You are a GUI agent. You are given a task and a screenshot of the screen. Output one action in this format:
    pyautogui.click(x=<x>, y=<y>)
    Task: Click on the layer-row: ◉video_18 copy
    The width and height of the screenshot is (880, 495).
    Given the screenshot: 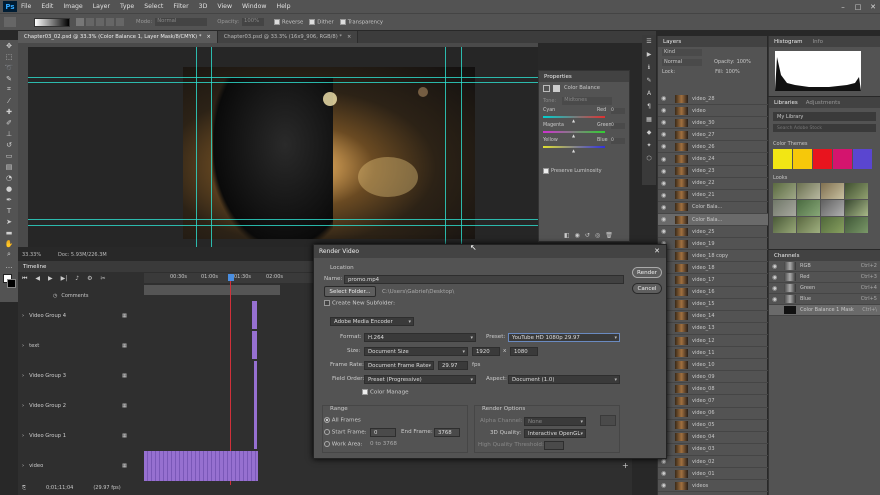 What is the action you would take?
    pyautogui.click(x=713, y=256)
    